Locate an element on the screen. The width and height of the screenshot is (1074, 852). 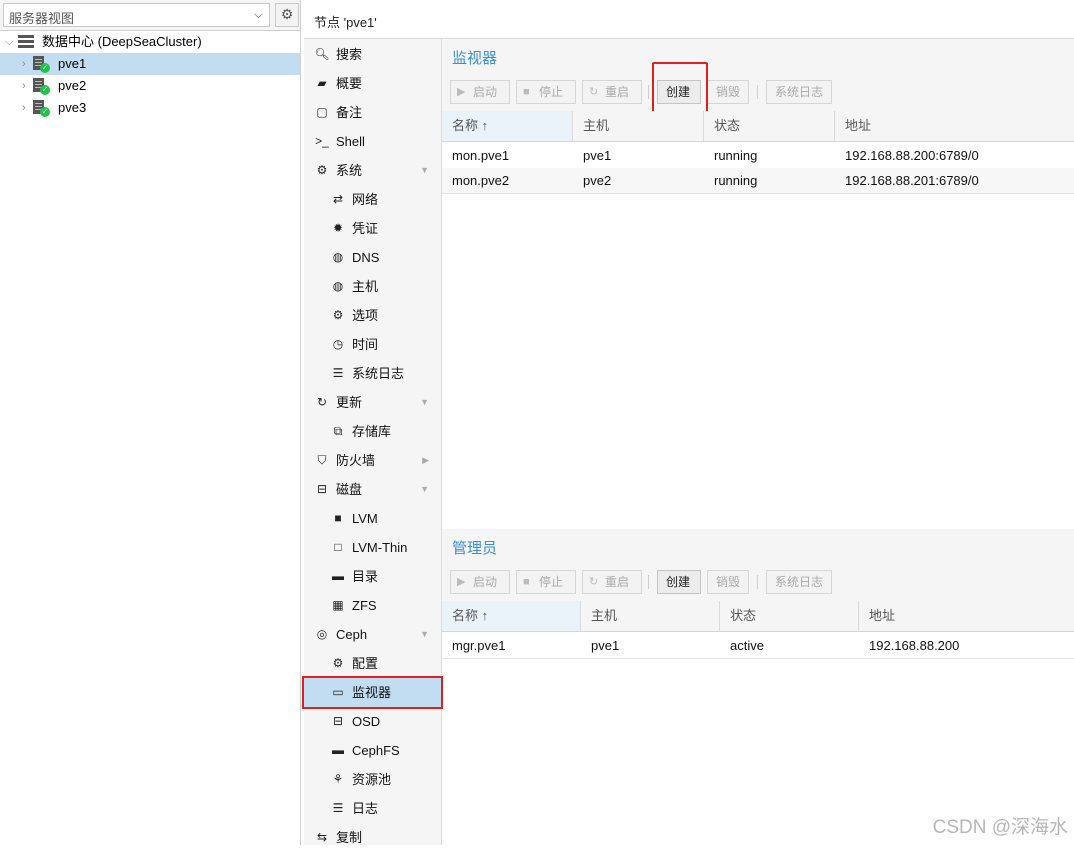
nav-item-hosts: ◍ 主机 is located at coordinates (372, 286).